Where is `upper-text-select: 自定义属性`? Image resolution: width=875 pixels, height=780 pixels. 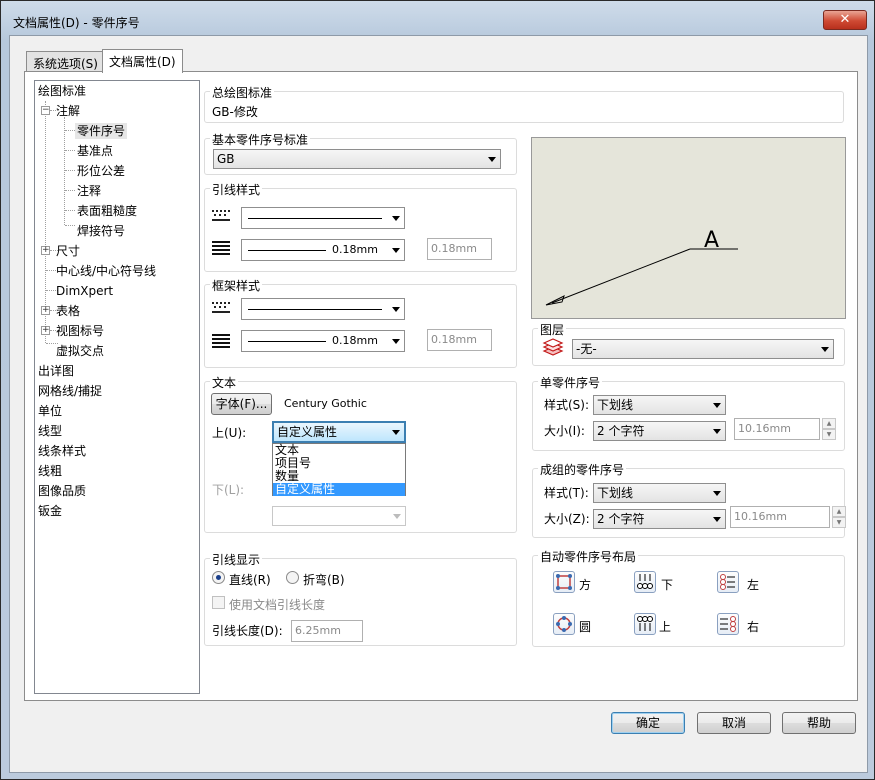 upper-text-select: 自定义属性 is located at coordinates (339, 432).